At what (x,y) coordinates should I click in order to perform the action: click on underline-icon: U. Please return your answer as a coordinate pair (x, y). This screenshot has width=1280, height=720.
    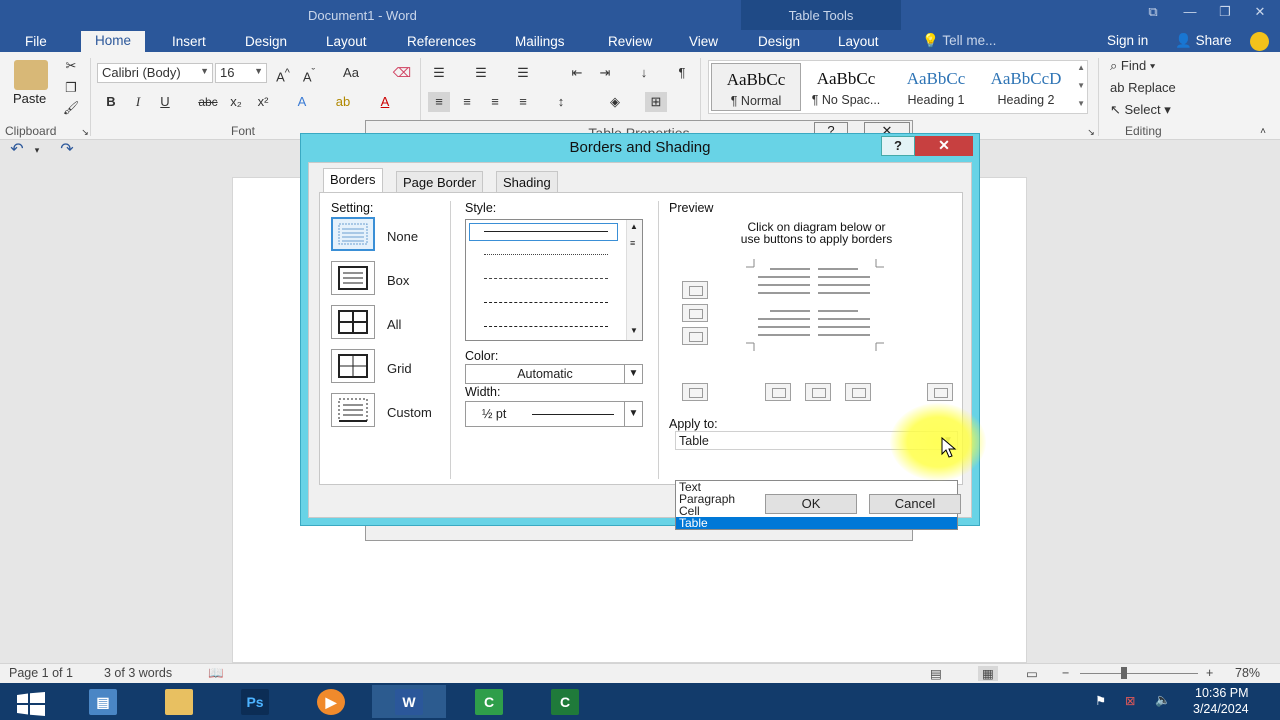
    Looking at the image, I should click on (165, 102).